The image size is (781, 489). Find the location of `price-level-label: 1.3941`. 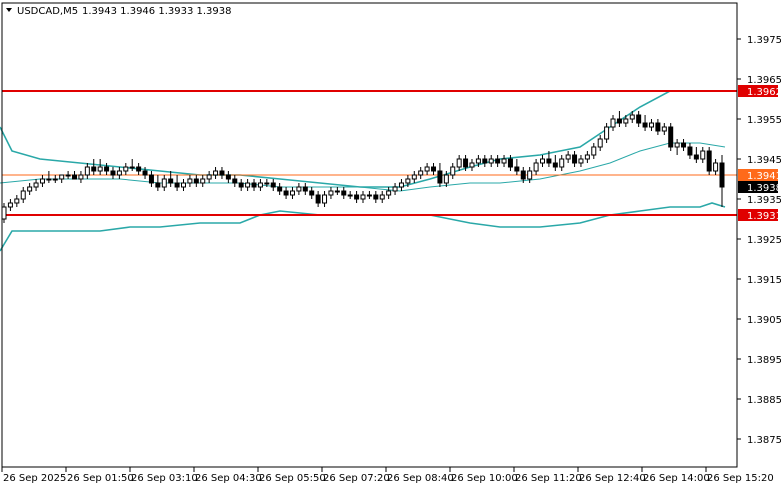

price-level-label: 1.3941 is located at coordinates (764, 176).